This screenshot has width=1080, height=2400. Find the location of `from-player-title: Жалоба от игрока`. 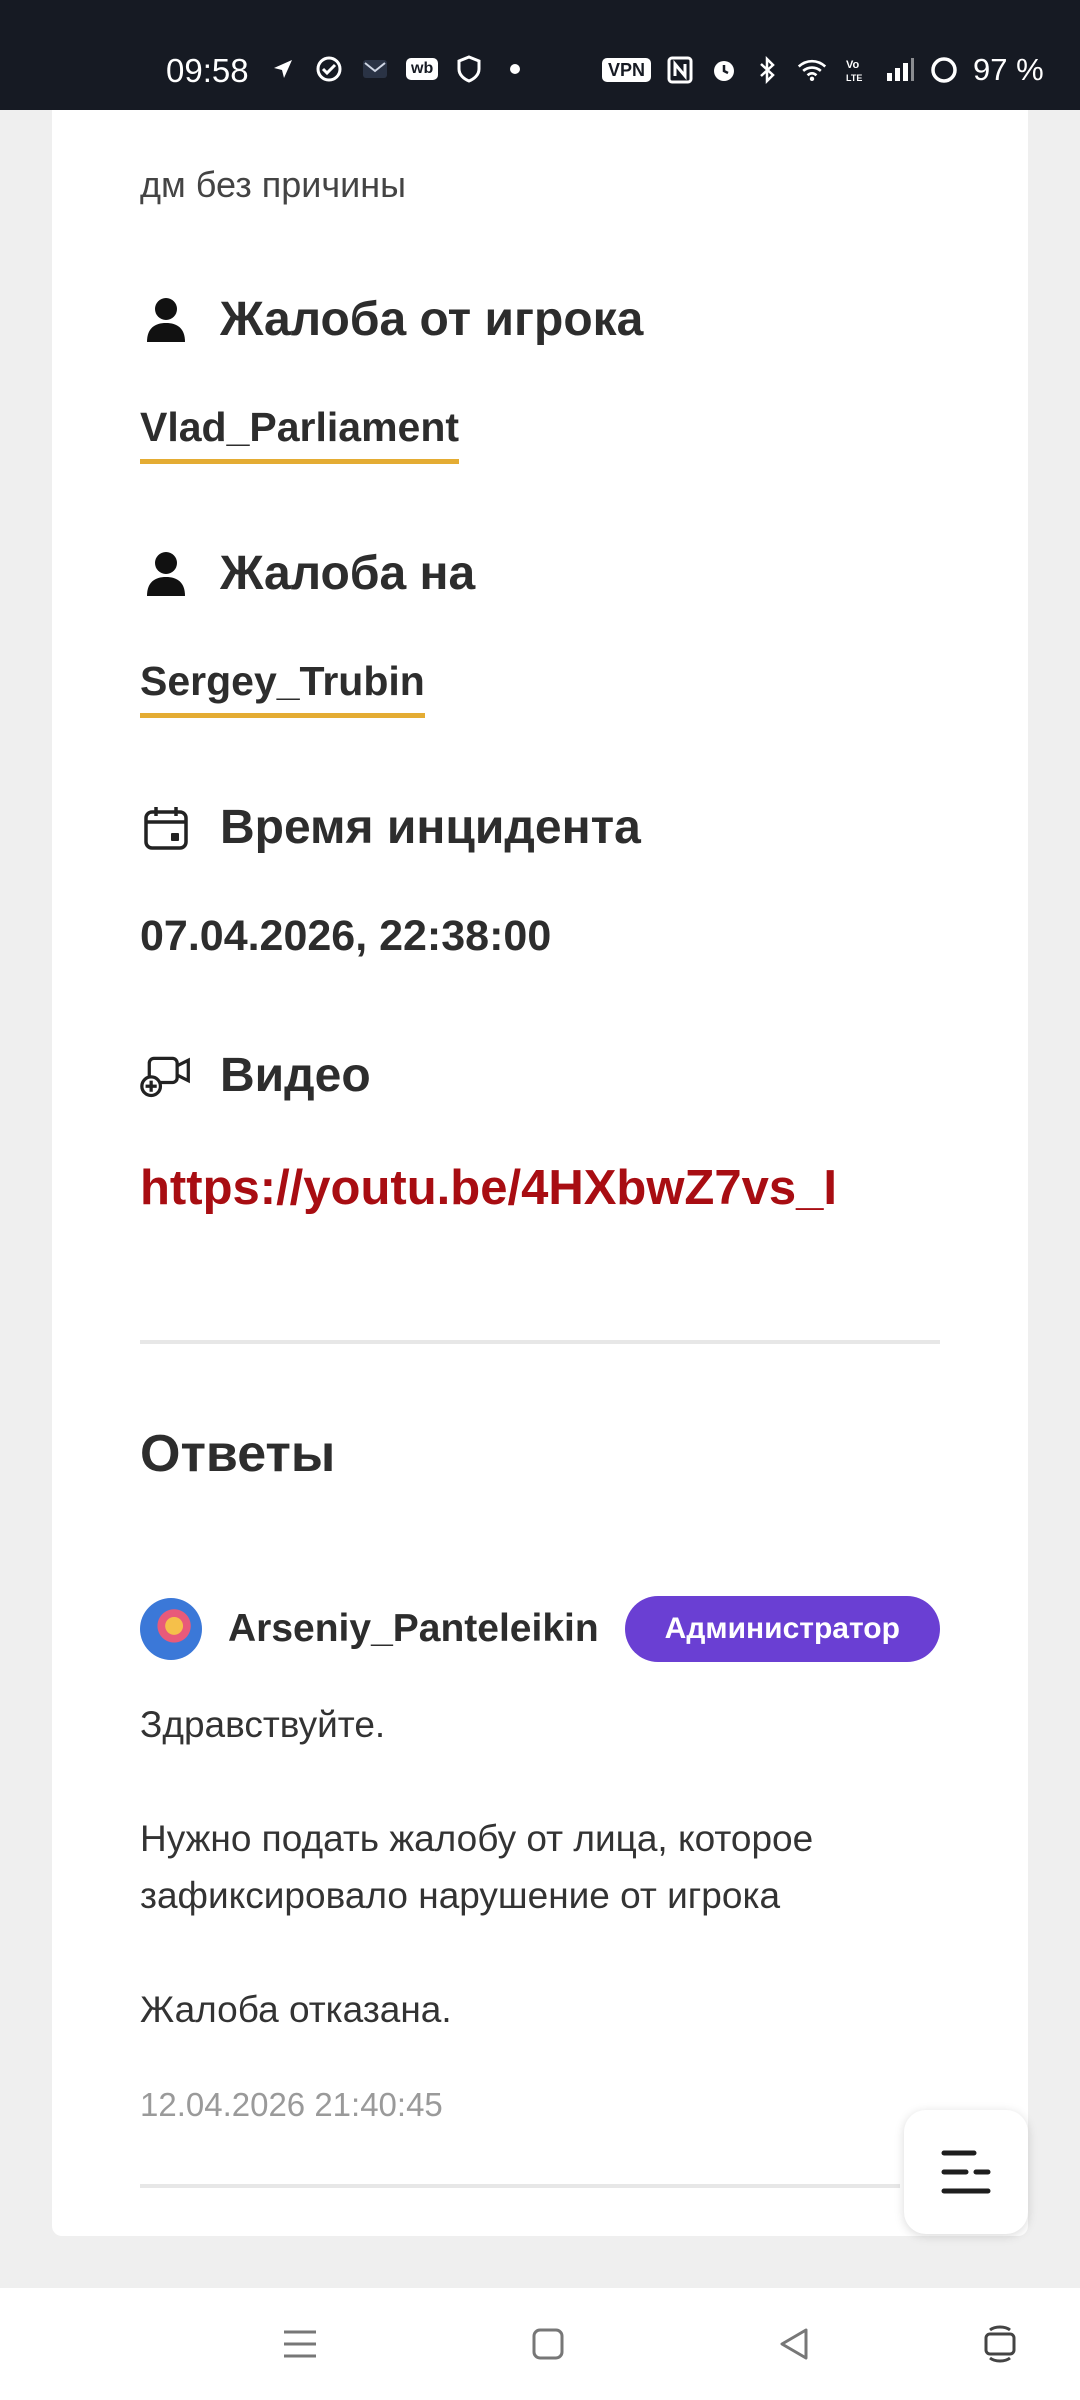

from-player-title: Жалоба от игрока is located at coordinates (432, 319).